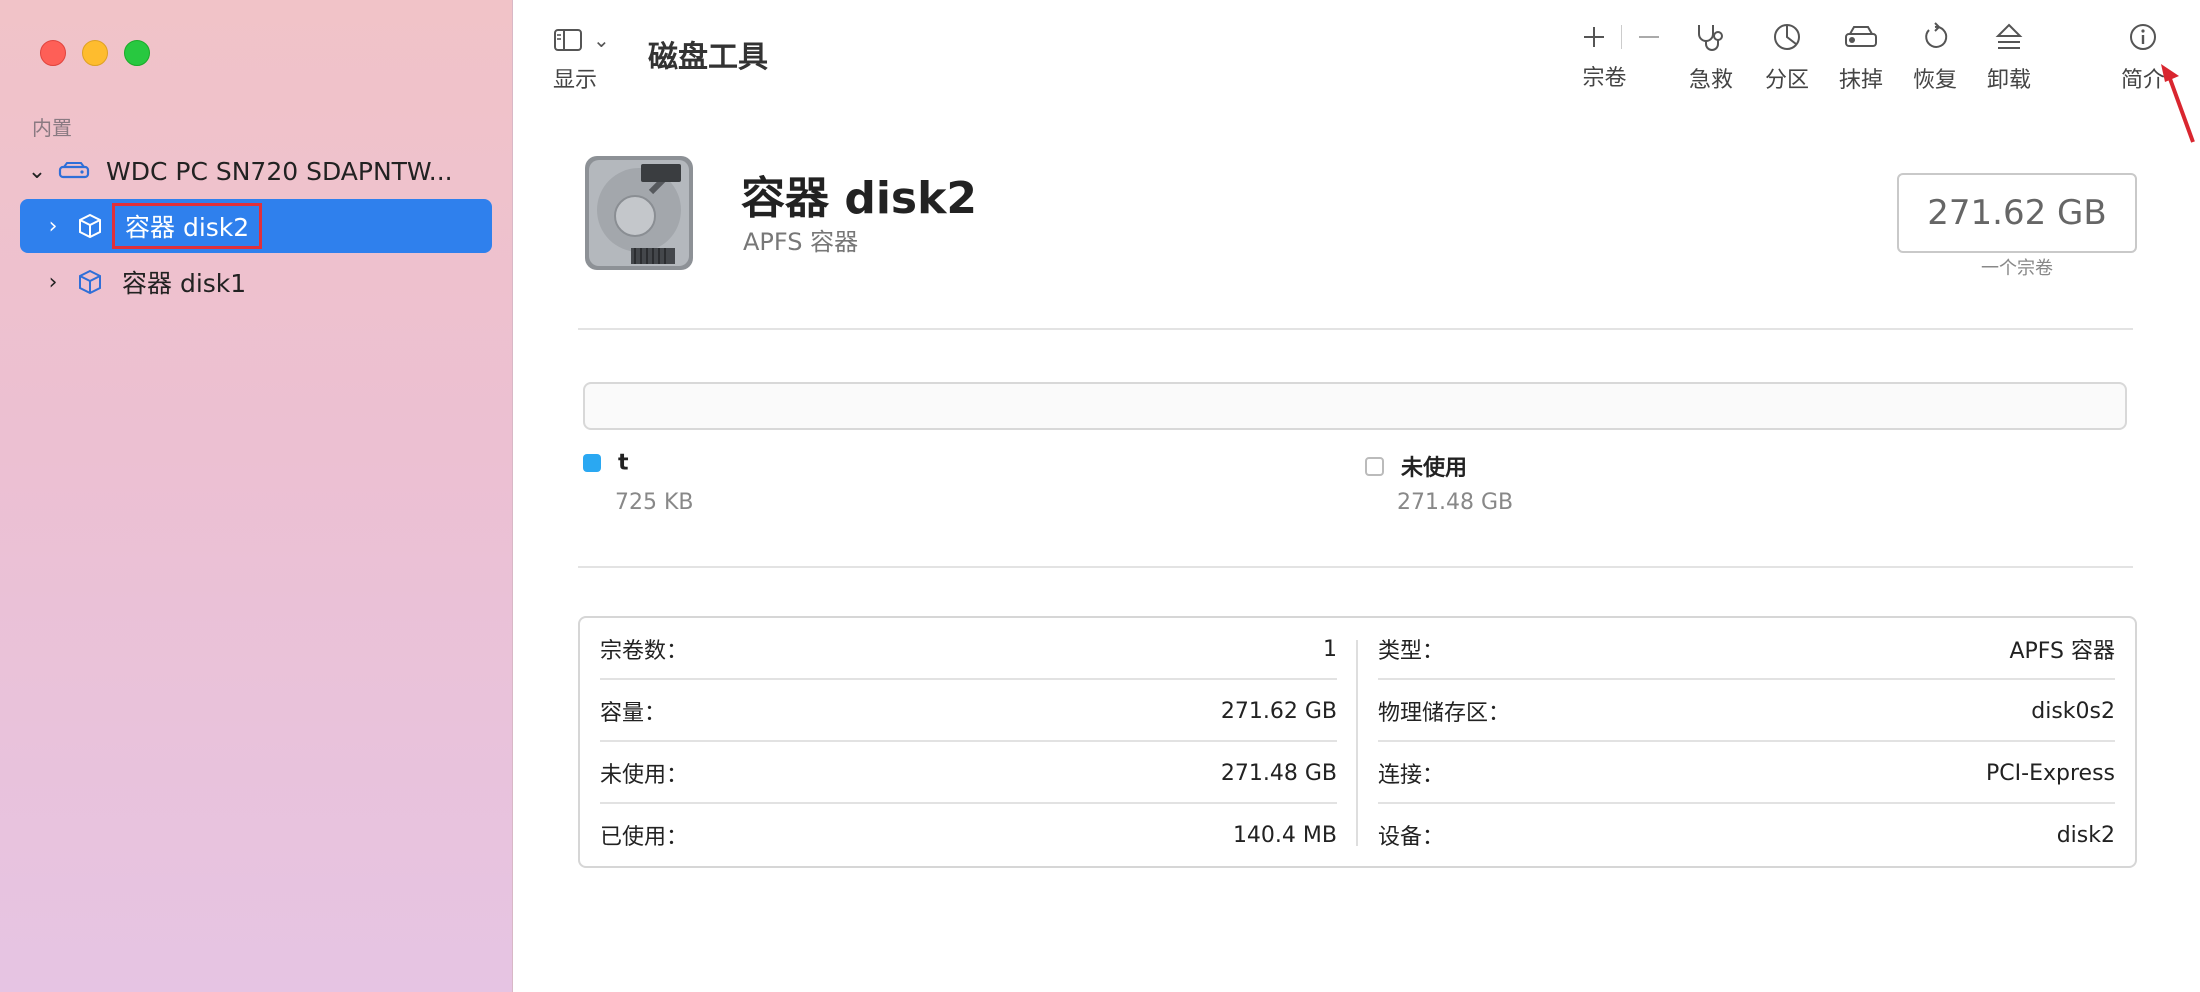  Describe the element at coordinates (575, 80) in the screenshot. I see `view-label: 显示` at that location.